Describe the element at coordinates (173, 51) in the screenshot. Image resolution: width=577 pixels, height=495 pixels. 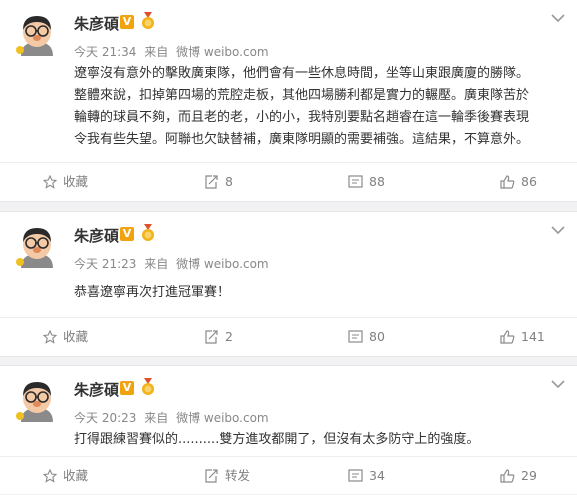
I see `post-meta: 今天 21:34 来自 微博 weibo.com` at that location.